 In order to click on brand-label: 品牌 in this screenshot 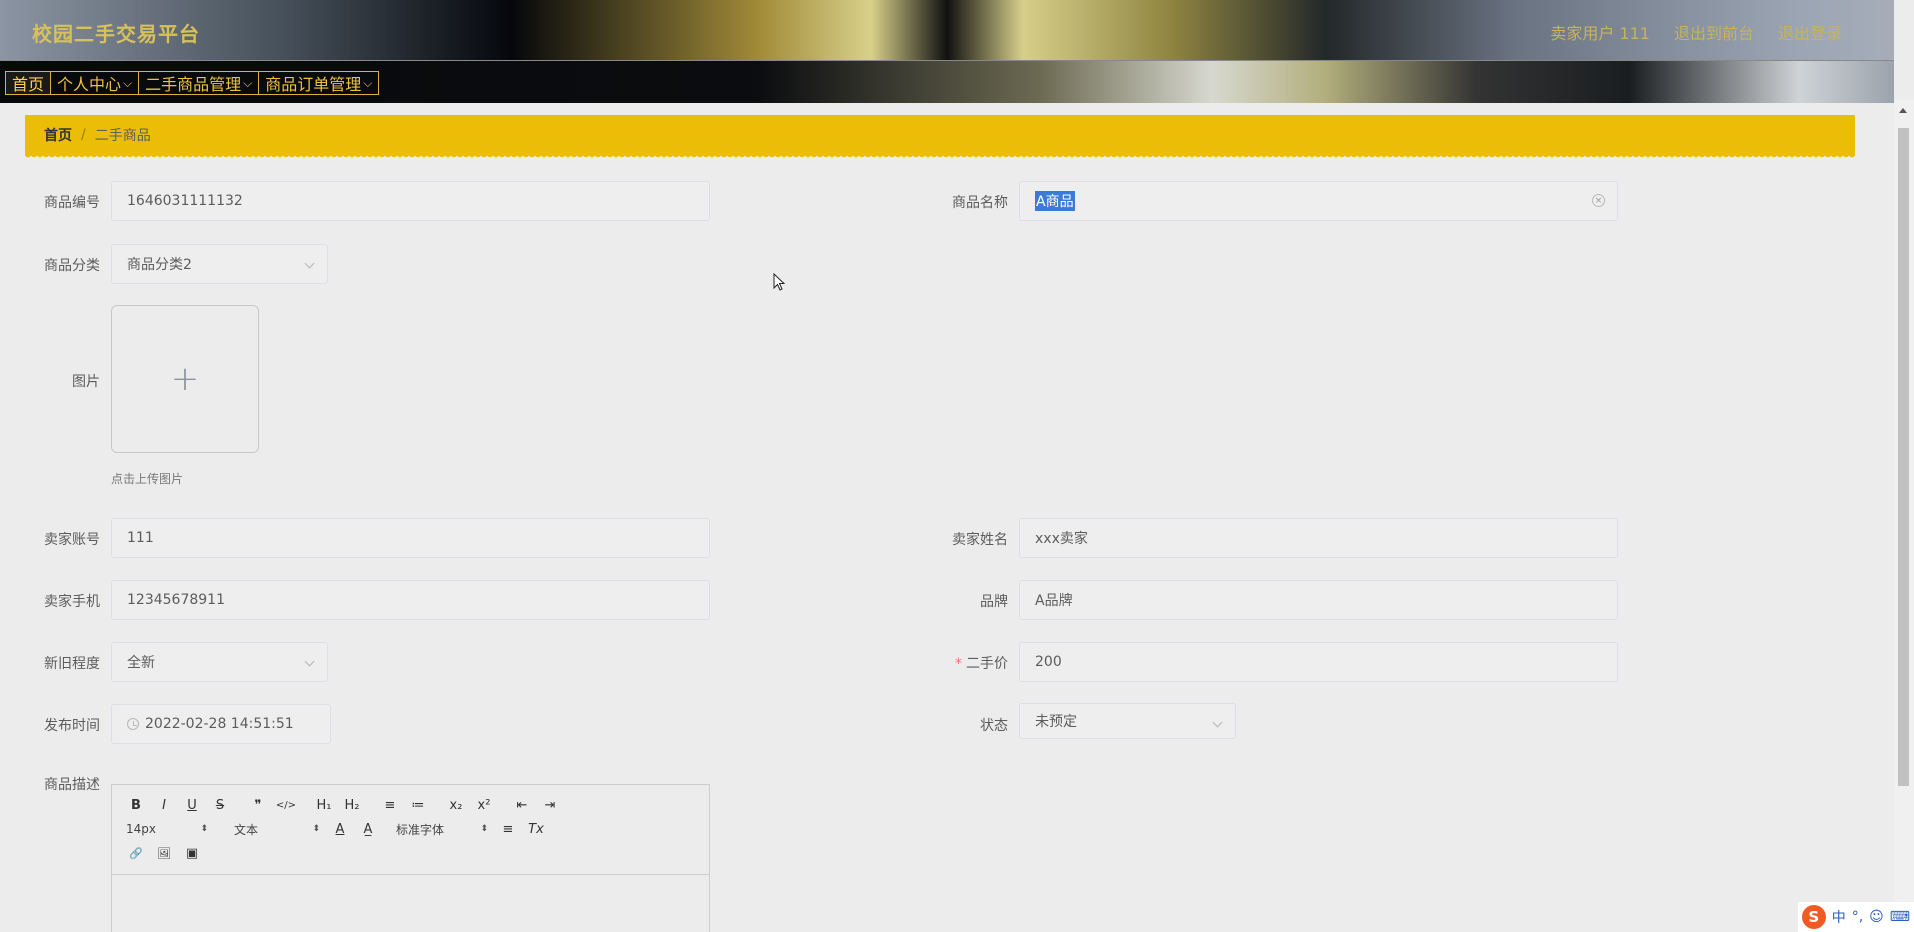, I will do `click(994, 602)`.